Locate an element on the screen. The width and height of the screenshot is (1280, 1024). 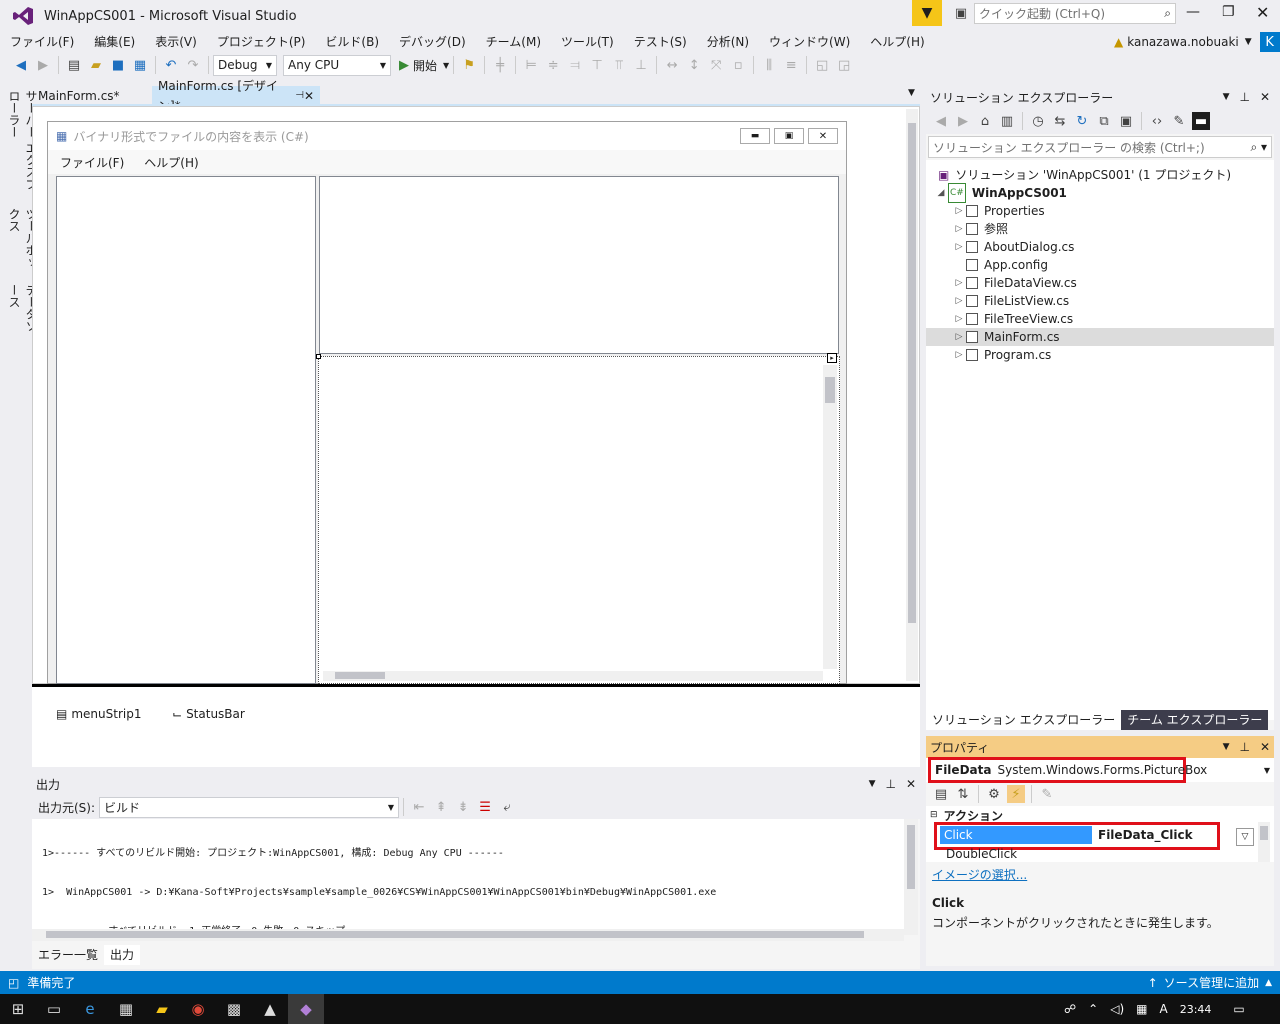
platform-select: Any CPU ▼ is located at coordinates (337, 65).